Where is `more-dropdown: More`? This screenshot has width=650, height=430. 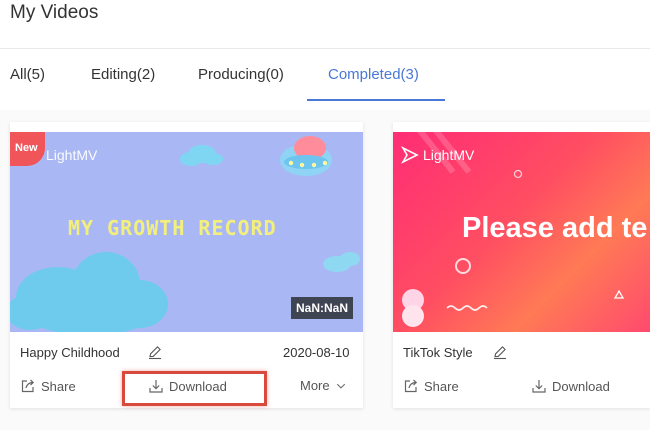
more-dropdown: More is located at coordinates (323, 385).